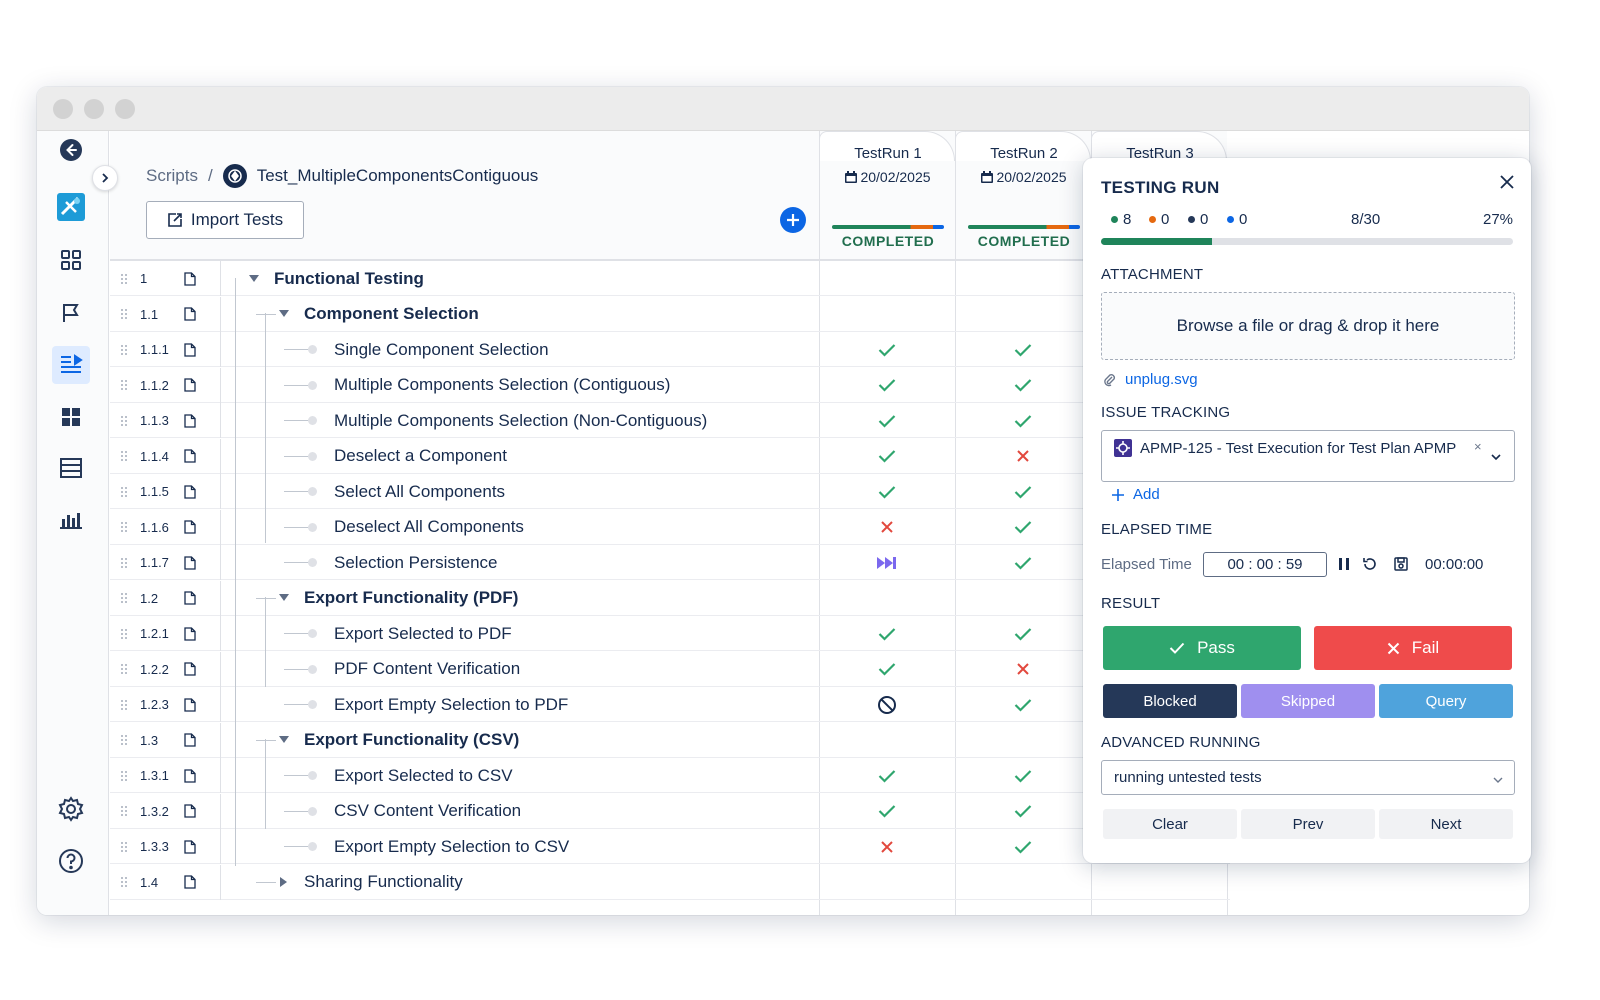 This screenshot has width=1600, height=1000. Describe the element at coordinates (1507, 184) in the screenshot. I see `close-icon` at that location.